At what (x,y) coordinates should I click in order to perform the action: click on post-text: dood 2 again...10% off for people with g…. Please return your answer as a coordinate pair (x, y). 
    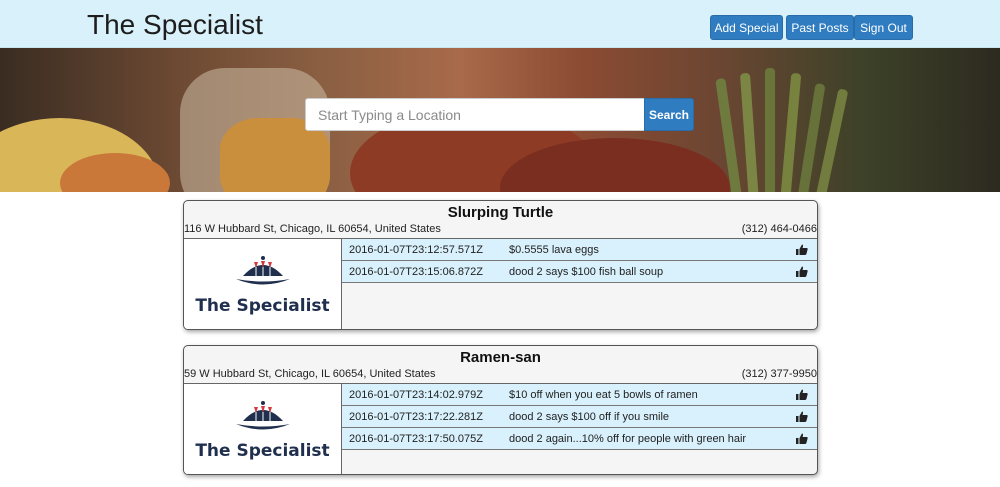
    Looking at the image, I should click on (628, 439).